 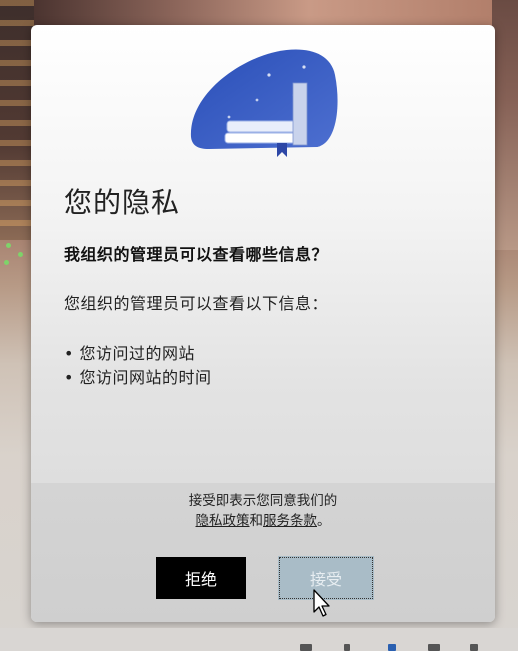 I want to click on decline-button: 拒绝, so click(x=201, y=578).